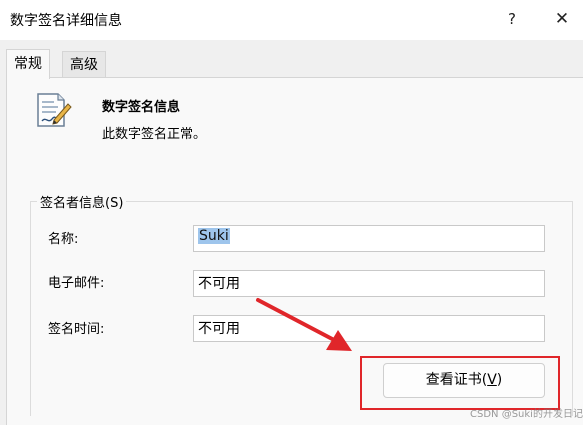  What do you see at coordinates (460, 383) in the screenshot?
I see `highlight-box` at bounding box center [460, 383].